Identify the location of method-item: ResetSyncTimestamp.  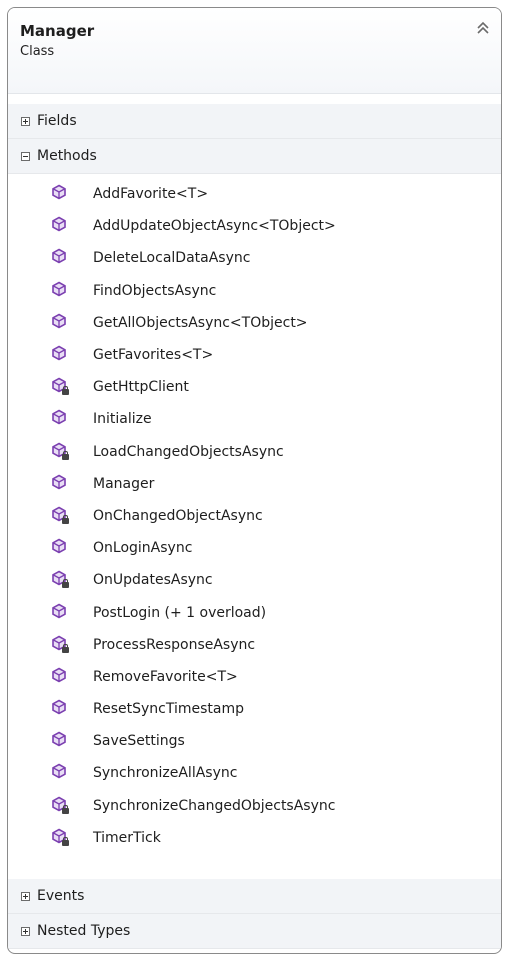
(254, 709).